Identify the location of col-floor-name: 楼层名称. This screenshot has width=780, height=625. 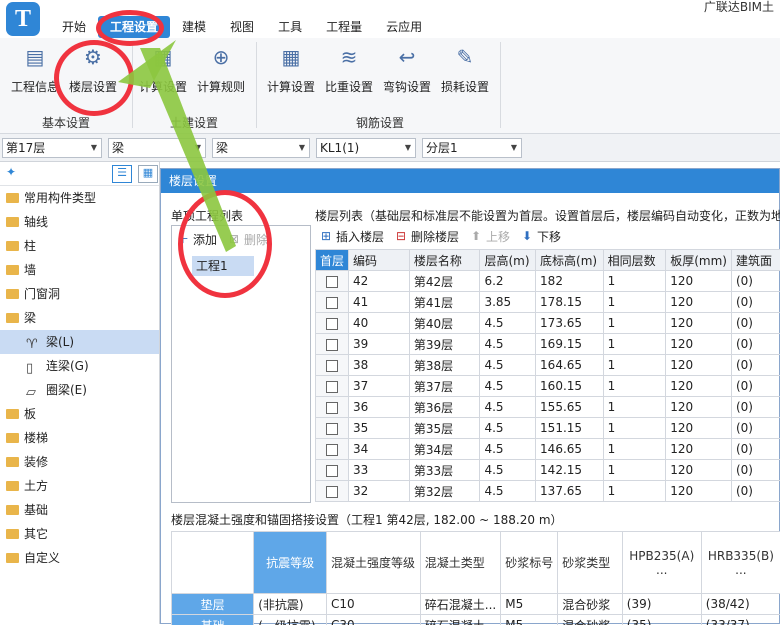
(444, 260).